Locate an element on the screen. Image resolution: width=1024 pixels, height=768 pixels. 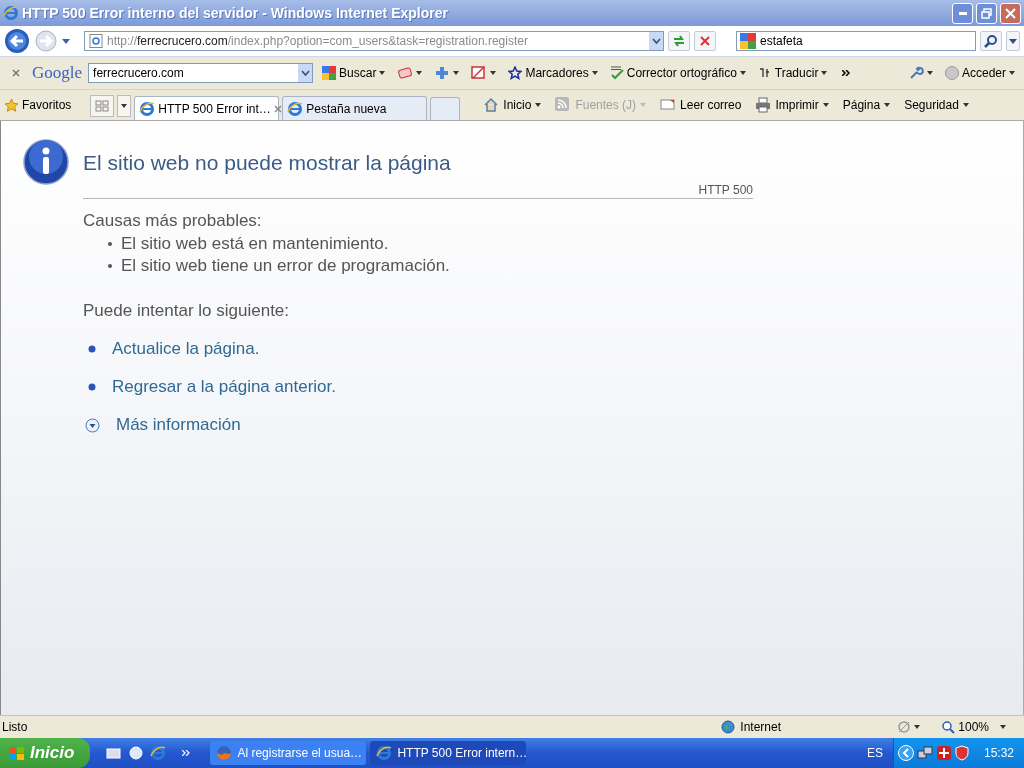
address-field: http://ferrecrucero.com/index.php?option=com_users&task=registration.register is located at coordinates (374, 41).